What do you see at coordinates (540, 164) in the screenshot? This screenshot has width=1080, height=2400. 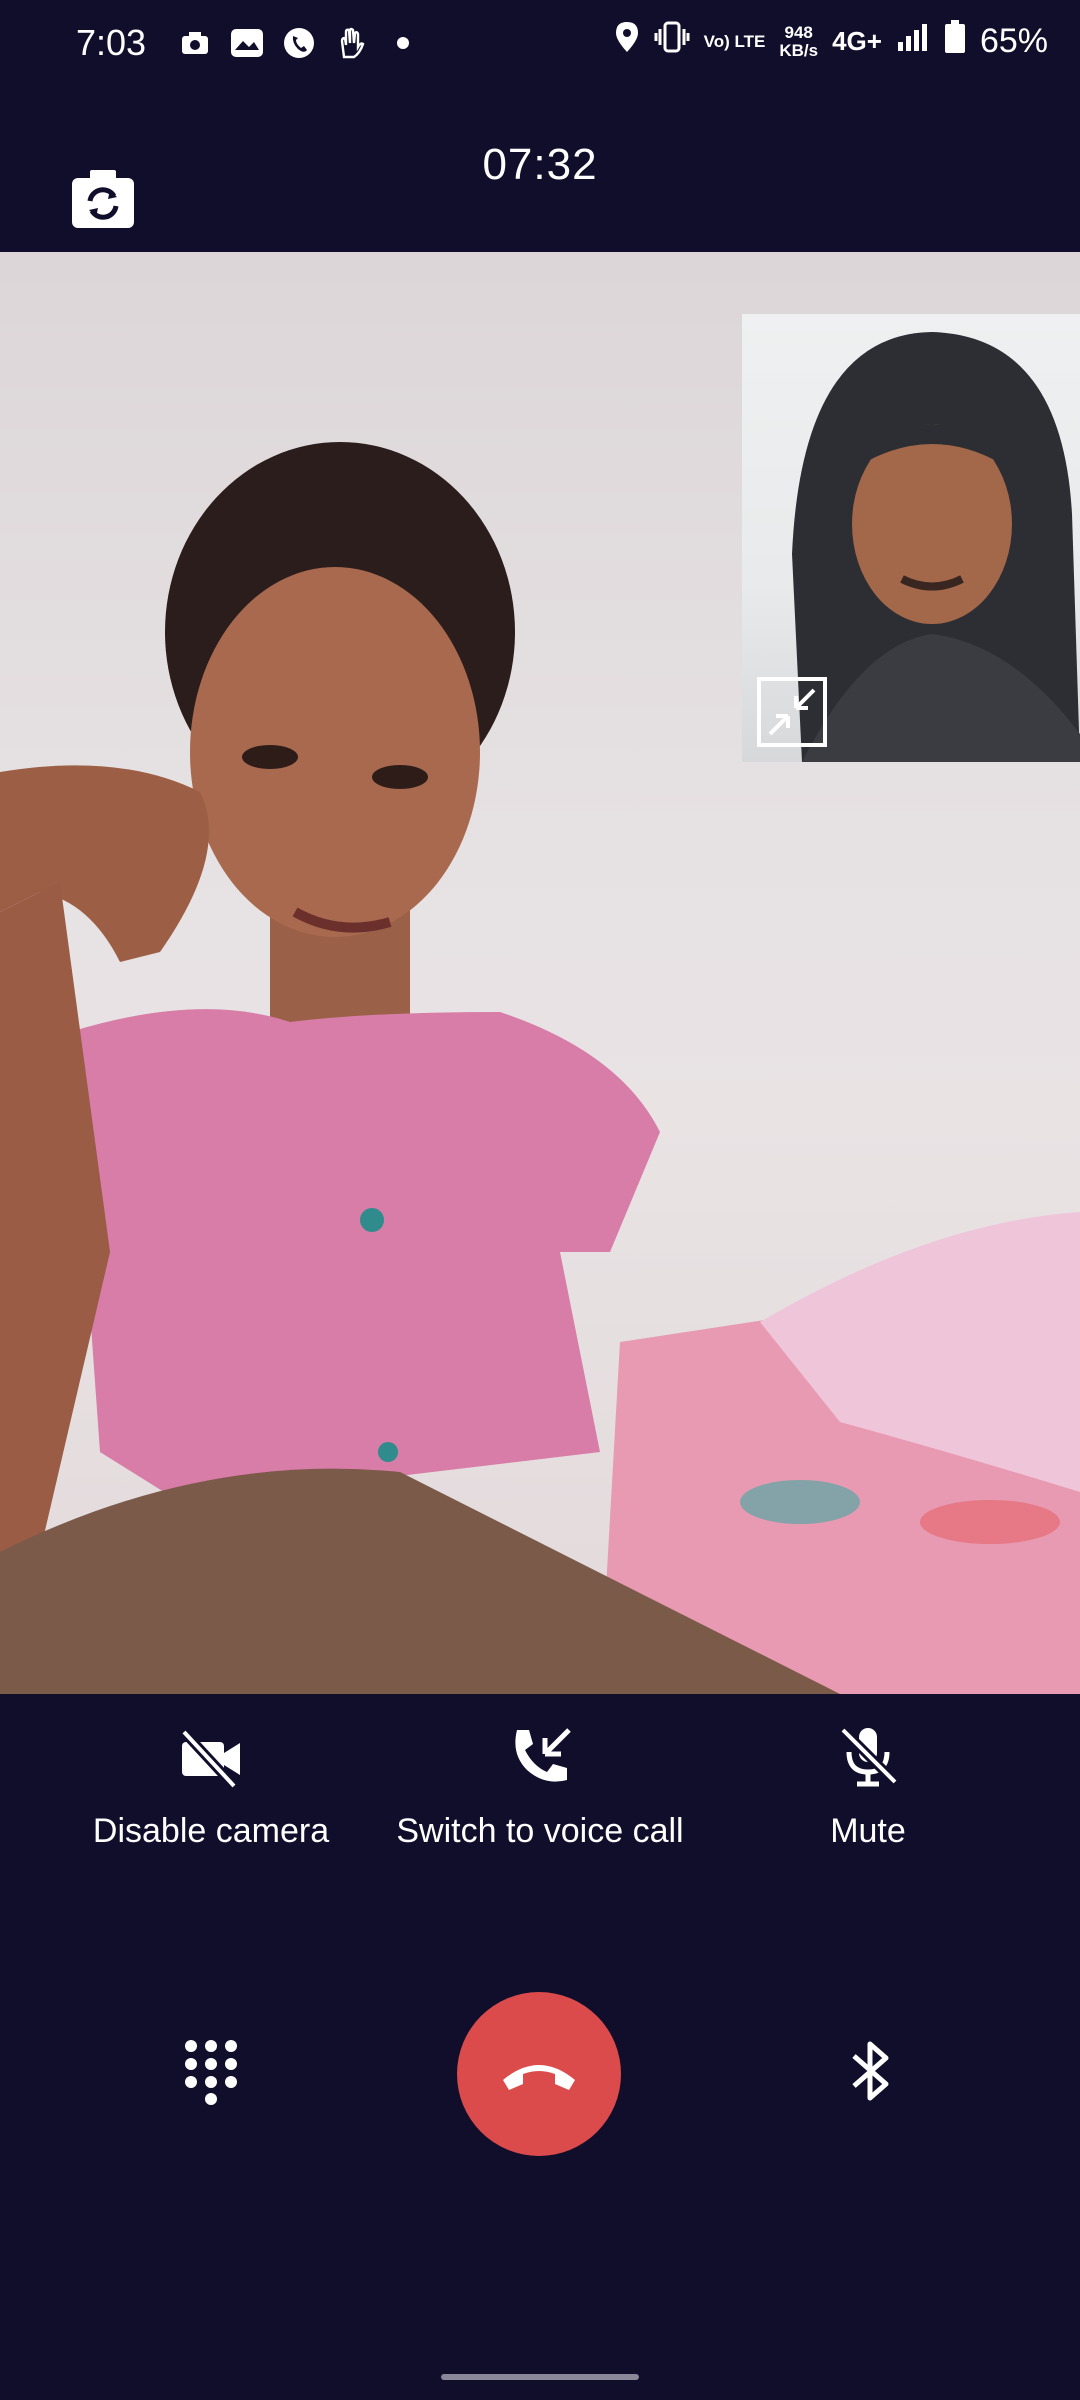 I see `call-timer: 07:32` at bounding box center [540, 164].